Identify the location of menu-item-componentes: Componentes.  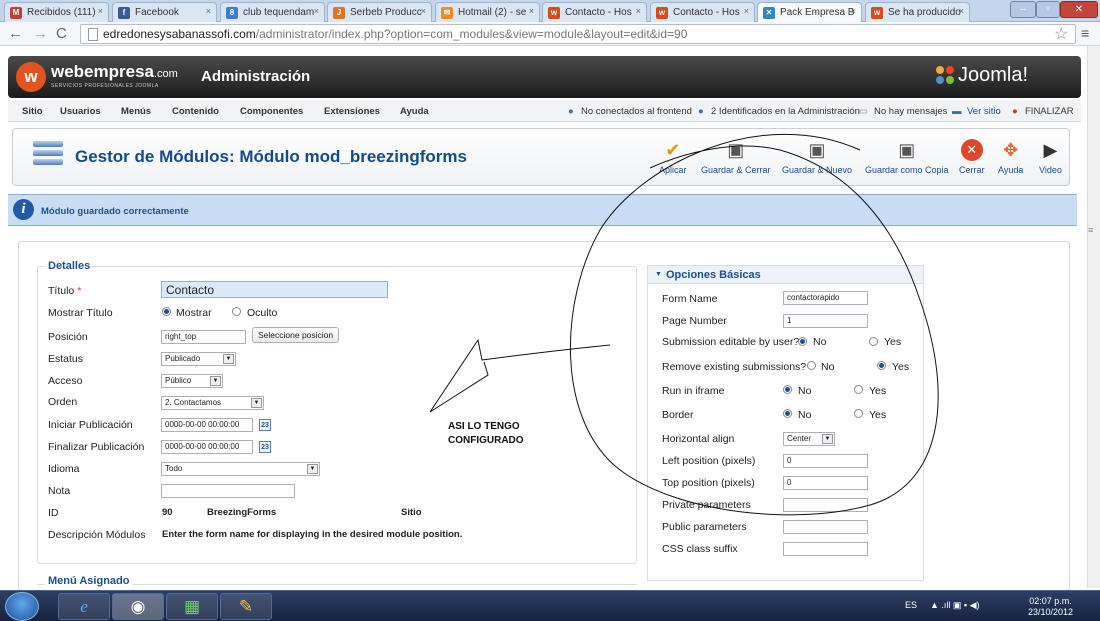
(271, 111).